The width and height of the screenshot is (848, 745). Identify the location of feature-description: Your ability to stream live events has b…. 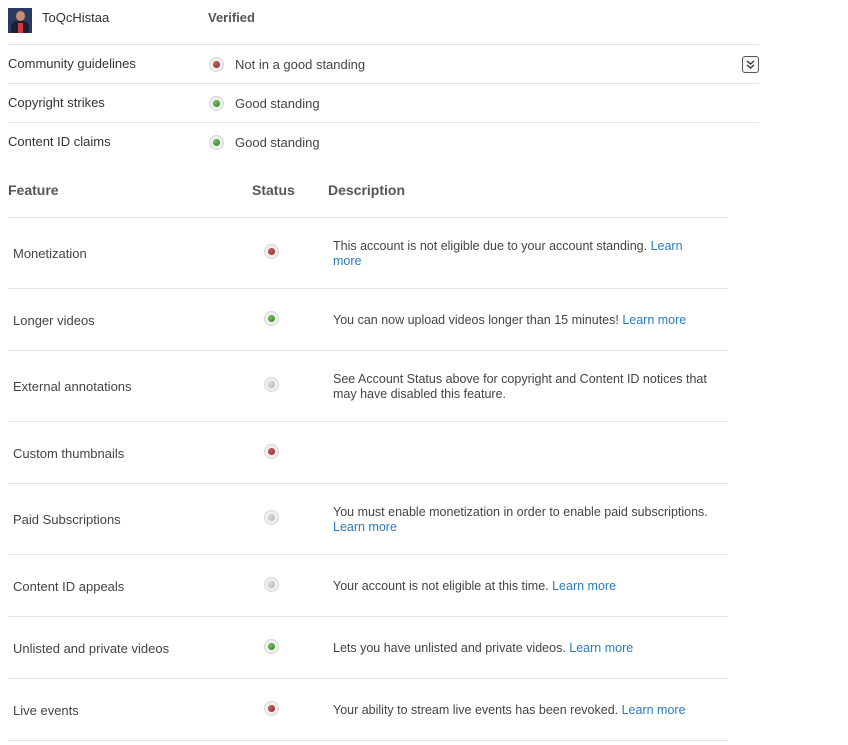
(509, 710).